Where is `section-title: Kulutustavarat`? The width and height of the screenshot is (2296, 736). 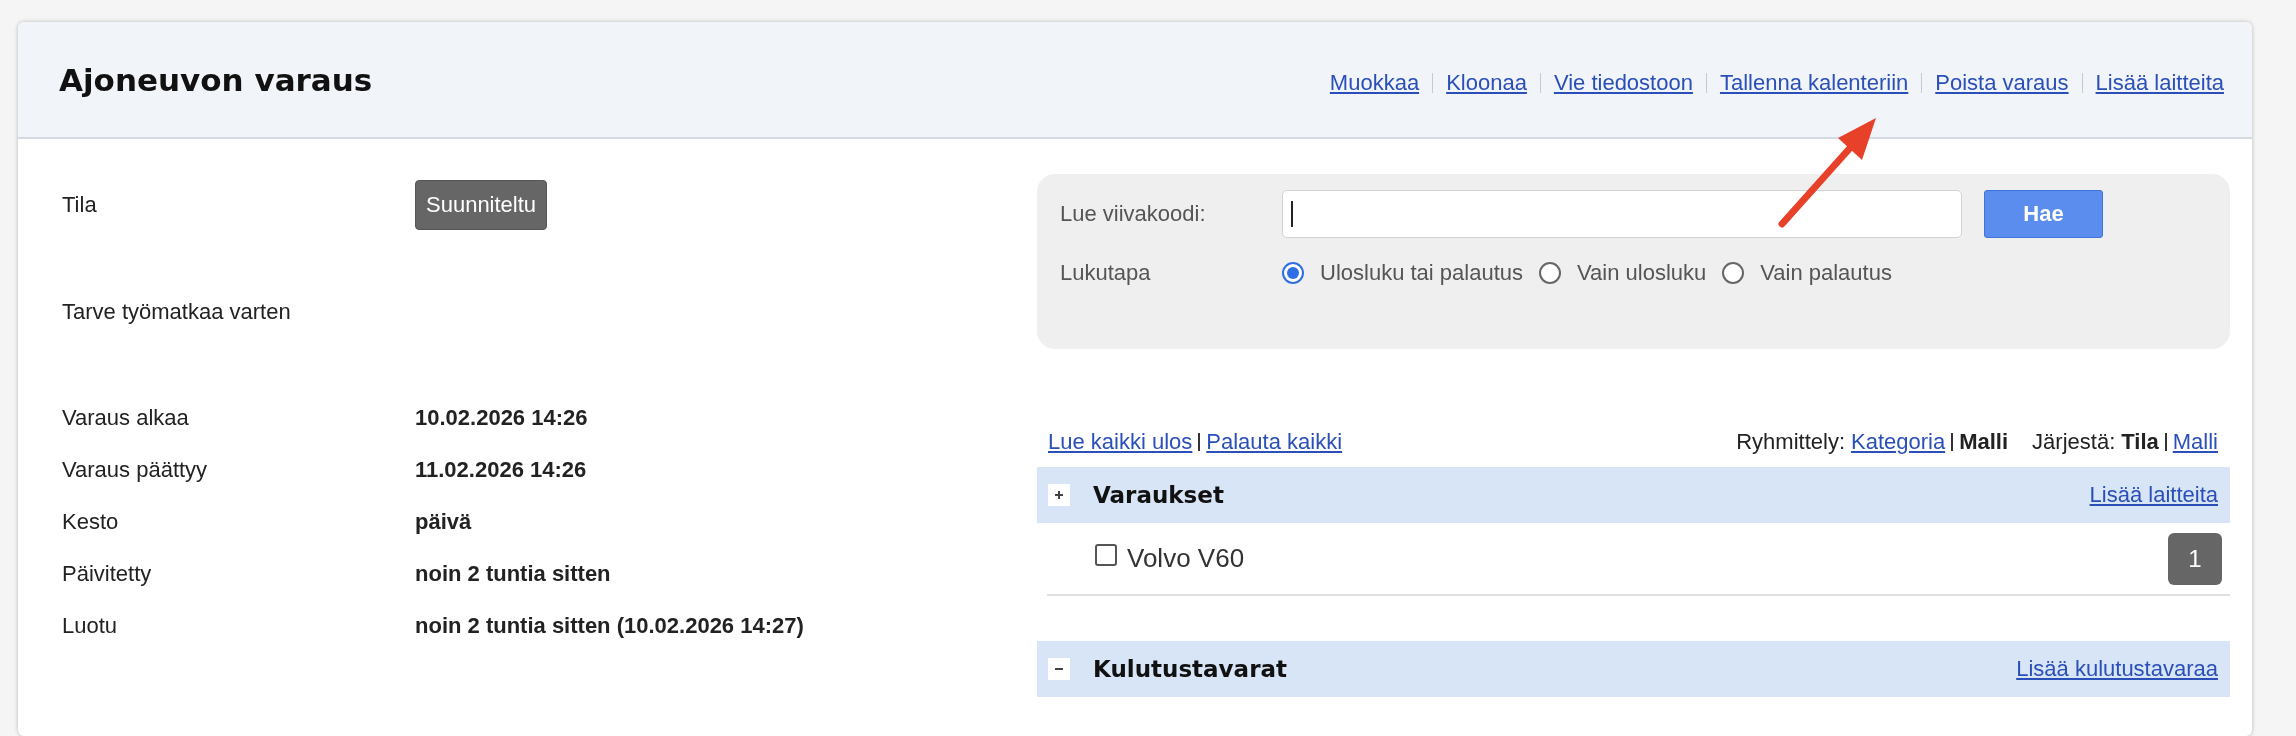
section-title: Kulutustavarat is located at coordinates (1190, 669).